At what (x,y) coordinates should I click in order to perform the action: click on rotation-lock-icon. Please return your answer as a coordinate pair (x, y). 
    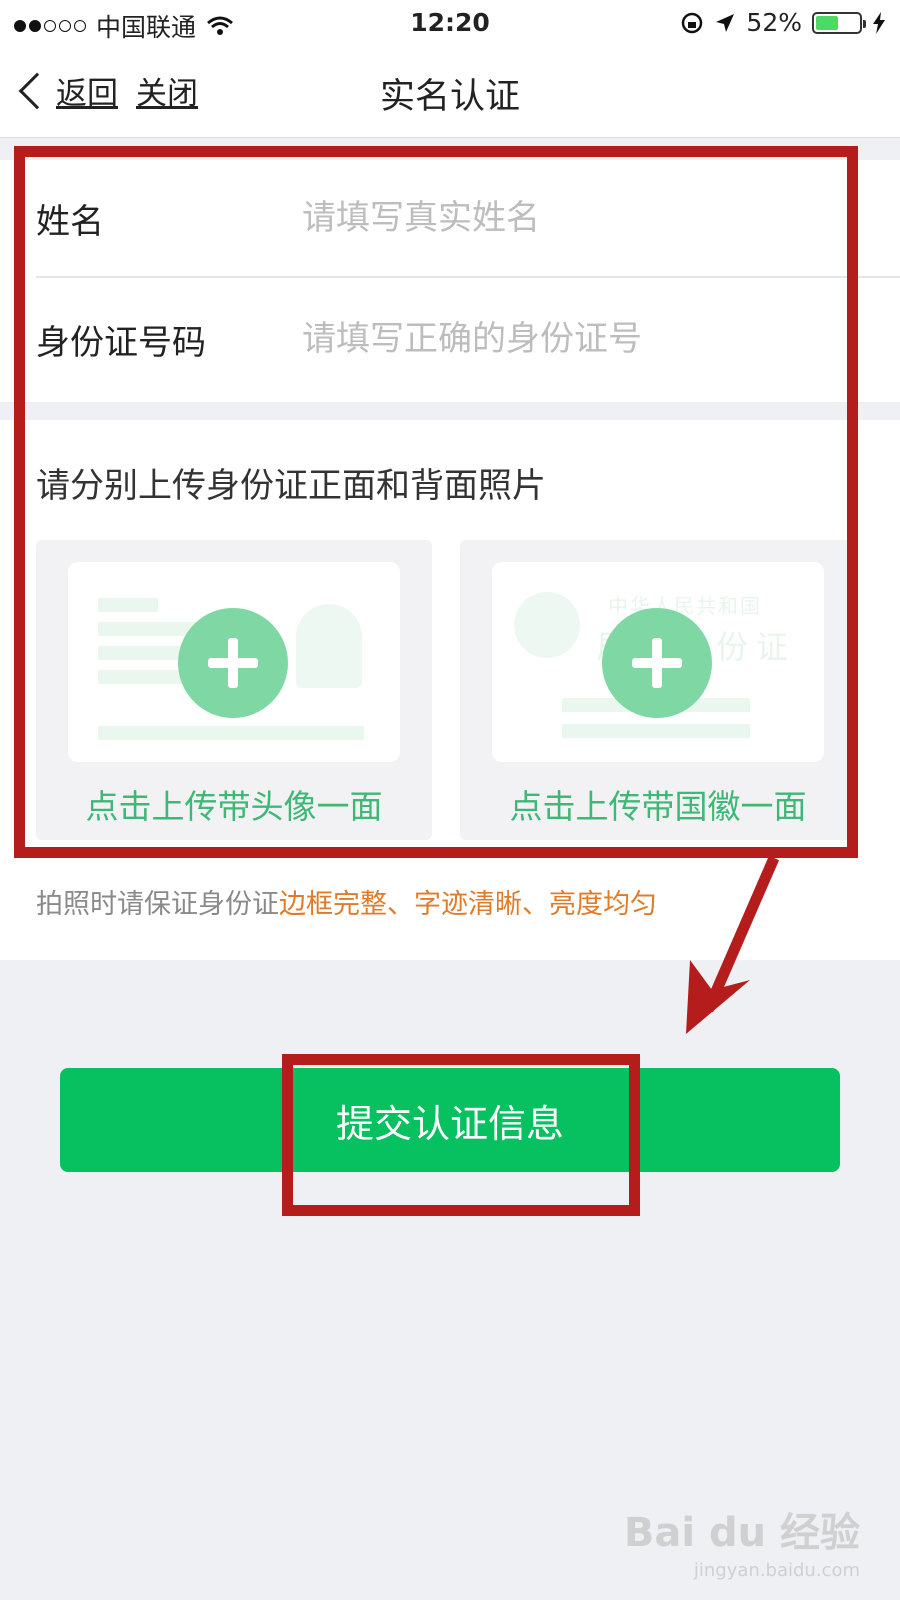
    Looking at the image, I should click on (692, 22).